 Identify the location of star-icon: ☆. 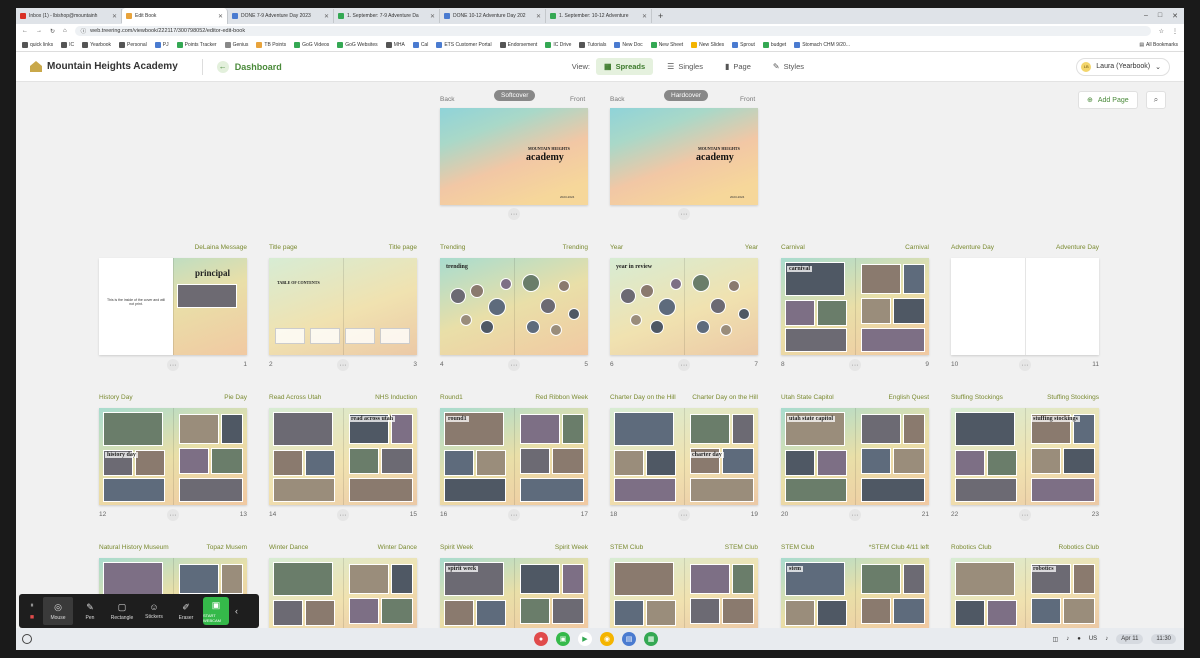
(1161, 31).